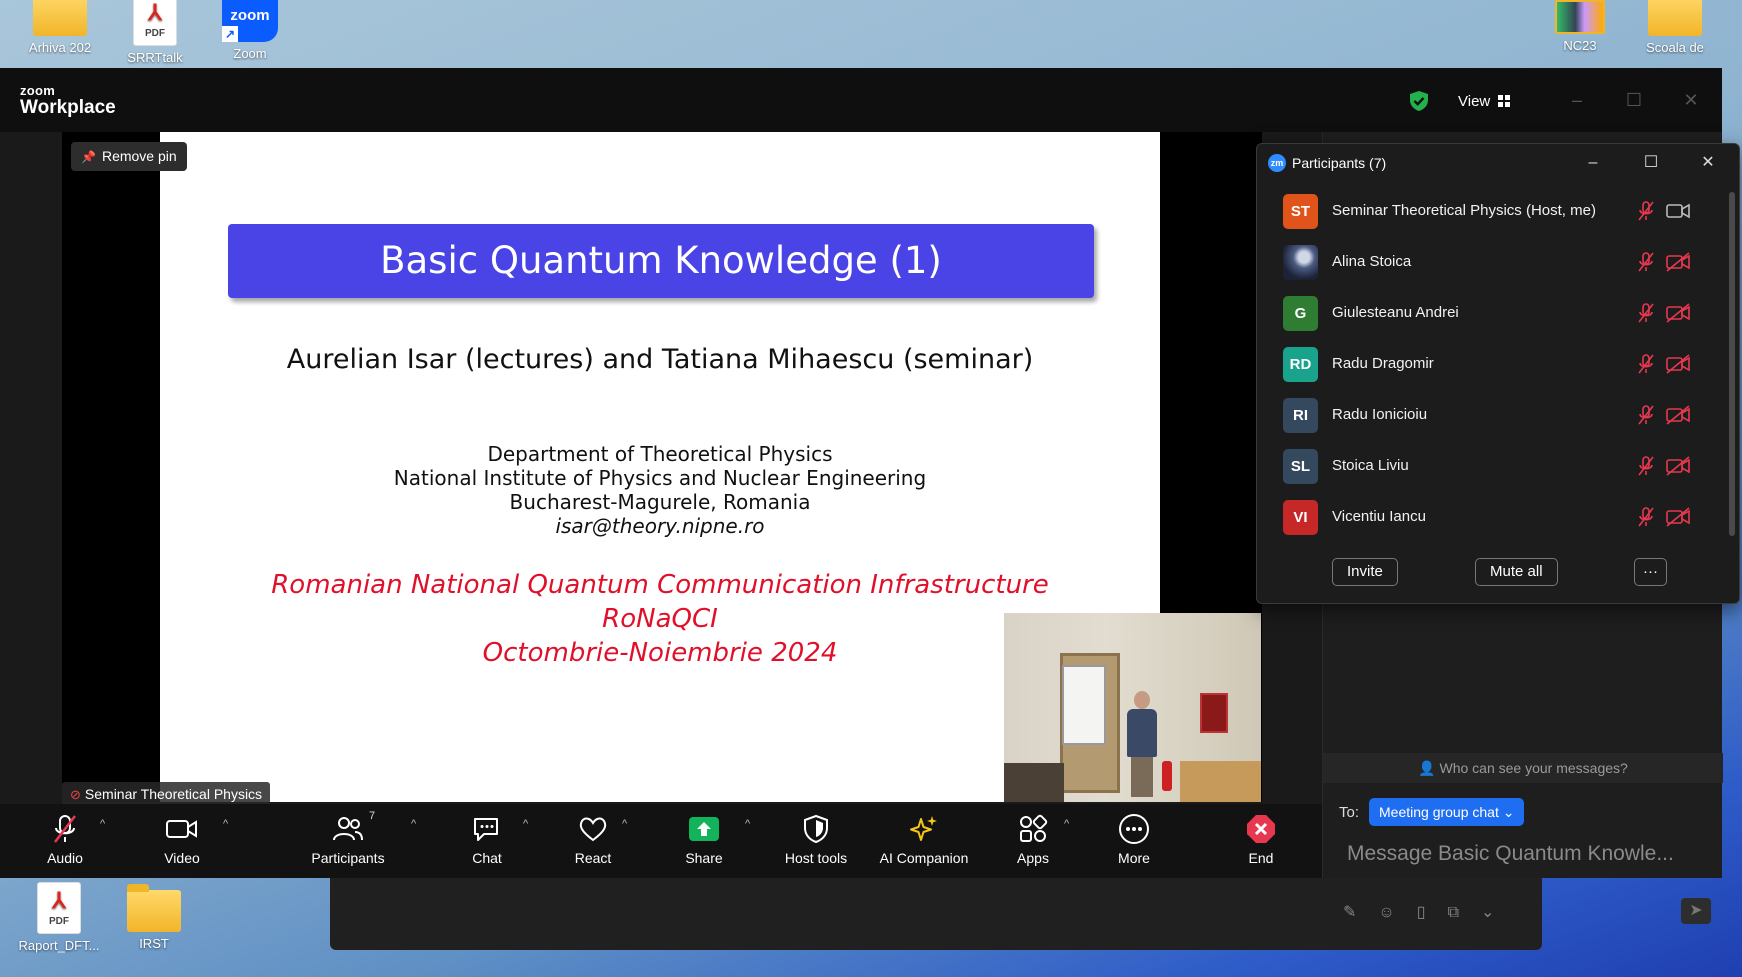  Describe the element at coordinates (155, 32) in the screenshot. I see `desktop-icon-srrtalk: ⅄ PDF SRRTtalk` at that location.